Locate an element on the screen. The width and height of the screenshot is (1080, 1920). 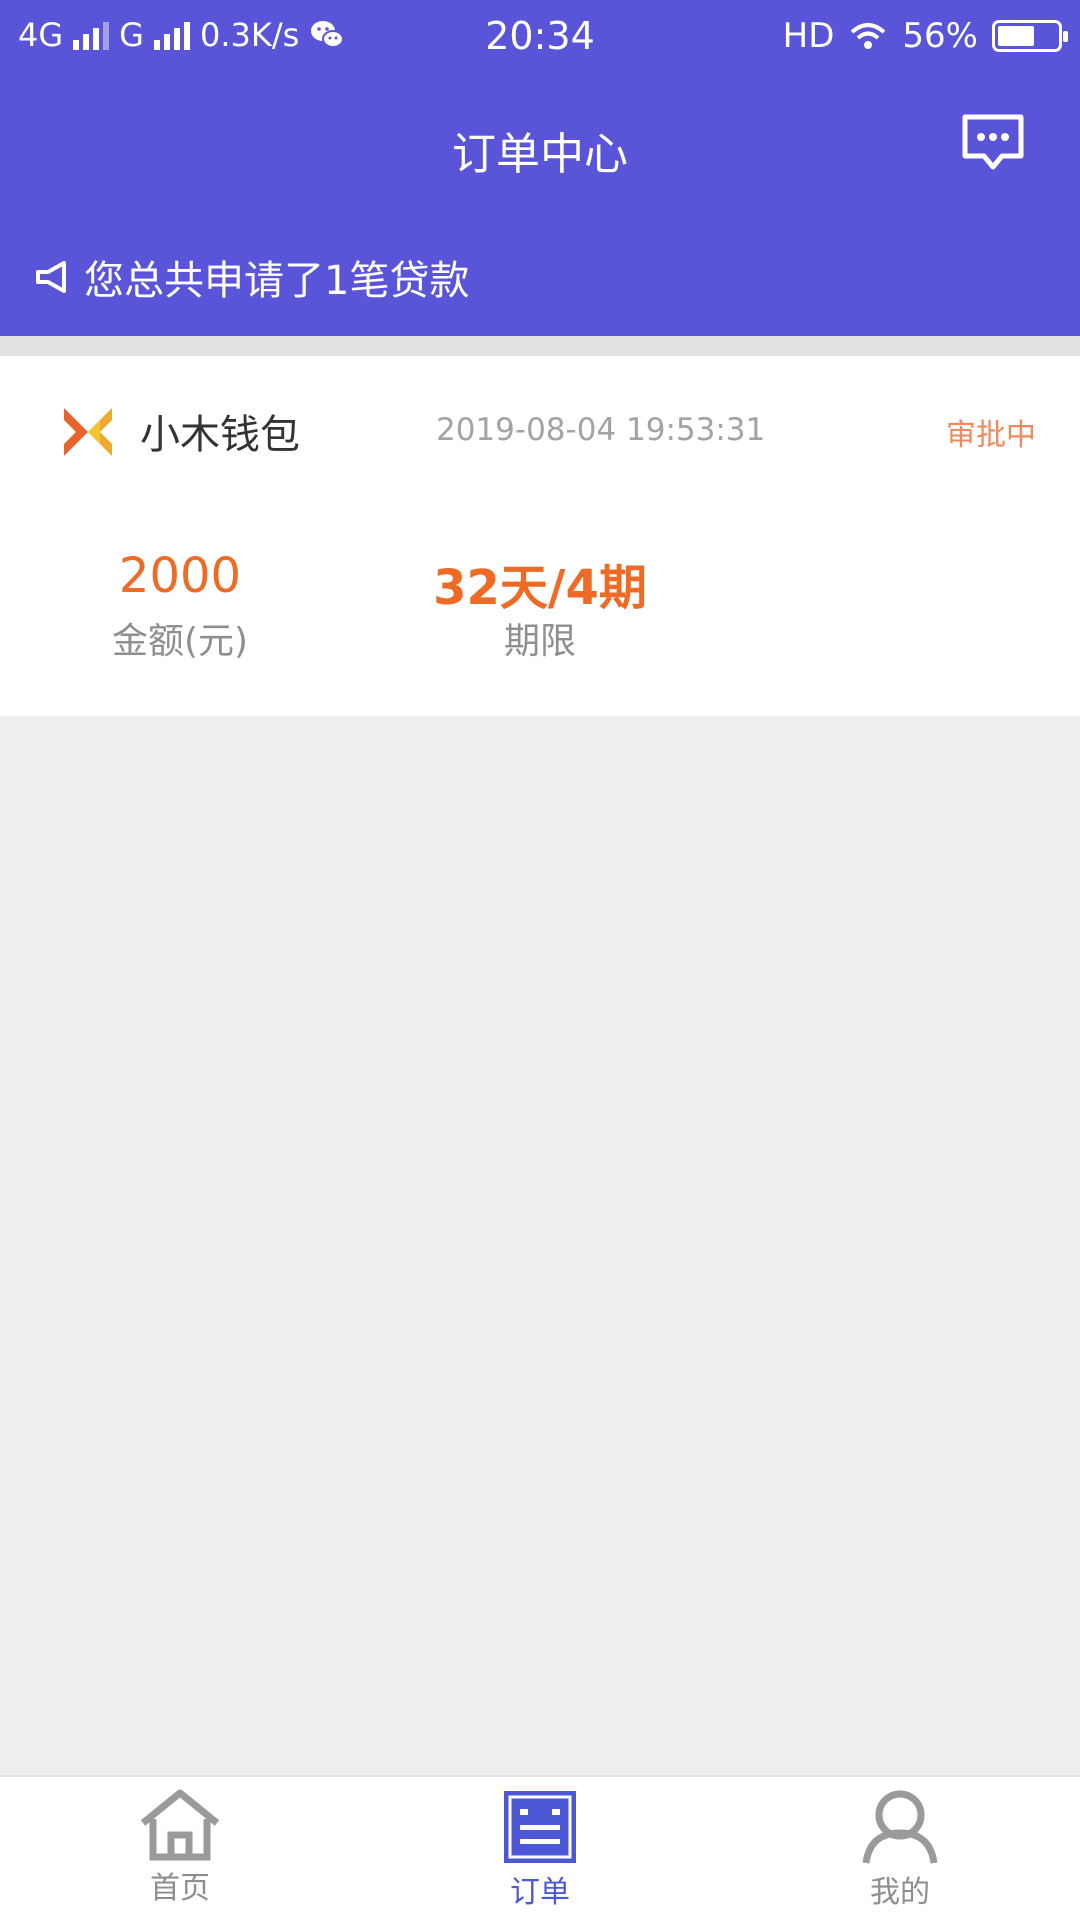
notice-bar: 您总共申请了1笔贷款 is located at coordinates (251, 277).